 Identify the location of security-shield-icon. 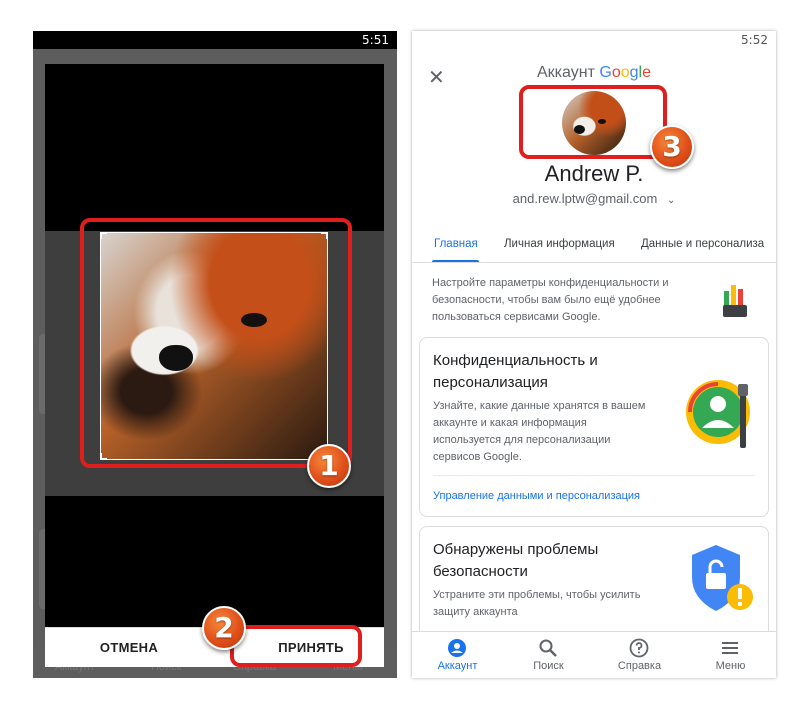
(722, 578).